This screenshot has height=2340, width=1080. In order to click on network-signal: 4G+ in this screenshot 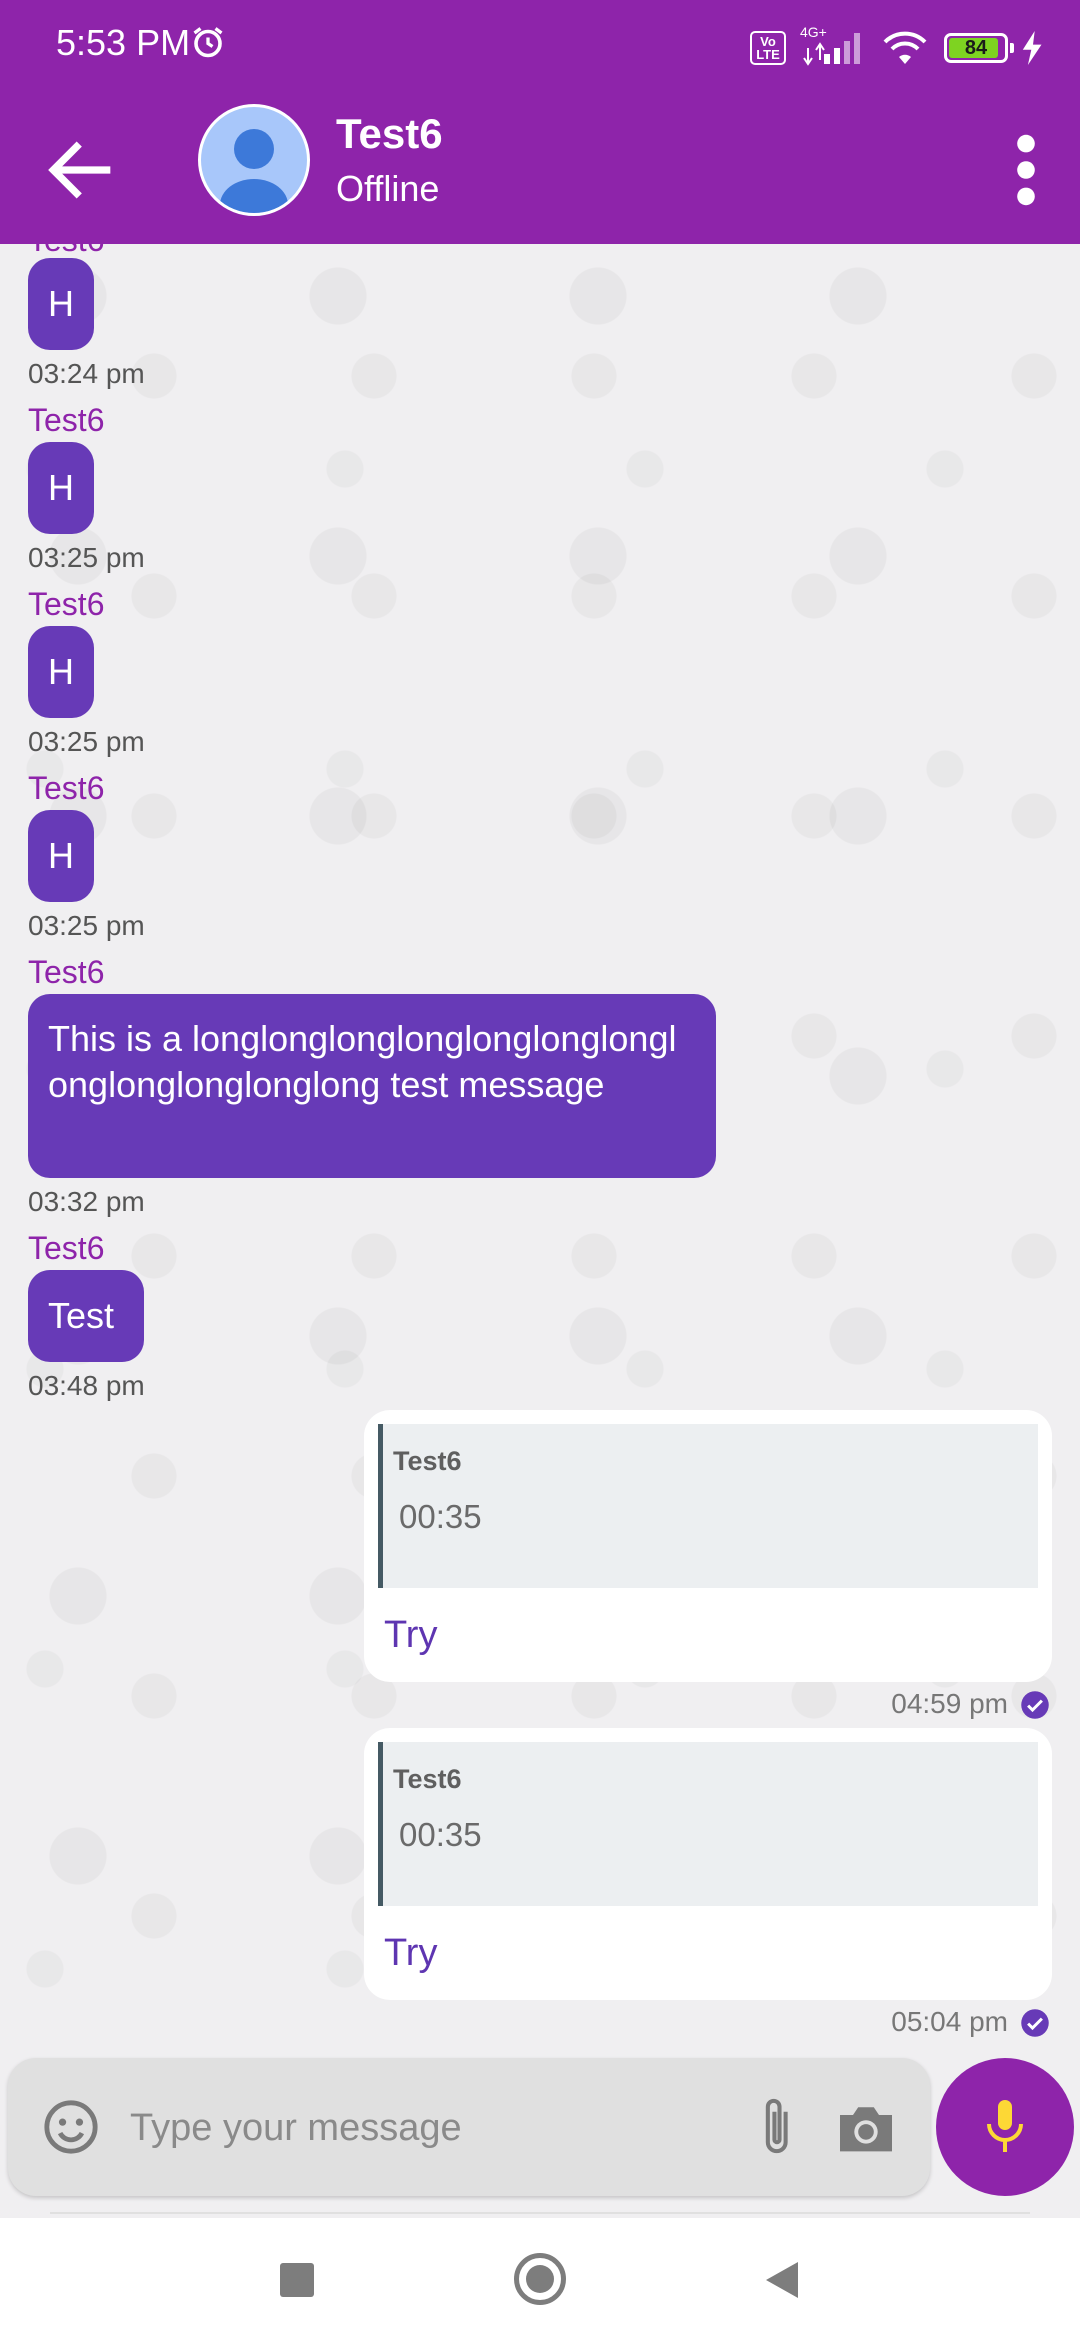, I will do `click(833, 46)`.